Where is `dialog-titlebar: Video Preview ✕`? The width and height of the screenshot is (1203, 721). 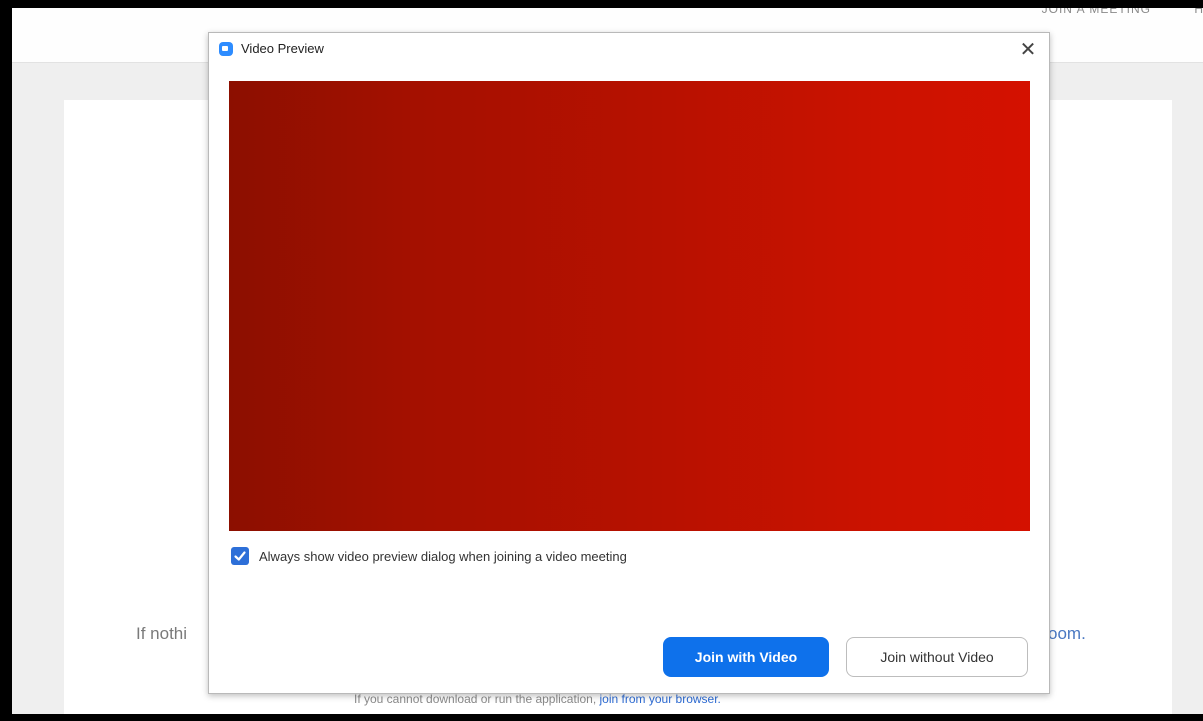 dialog-titlebar: Video Preview ✕ is located at coordinates (629, 50).